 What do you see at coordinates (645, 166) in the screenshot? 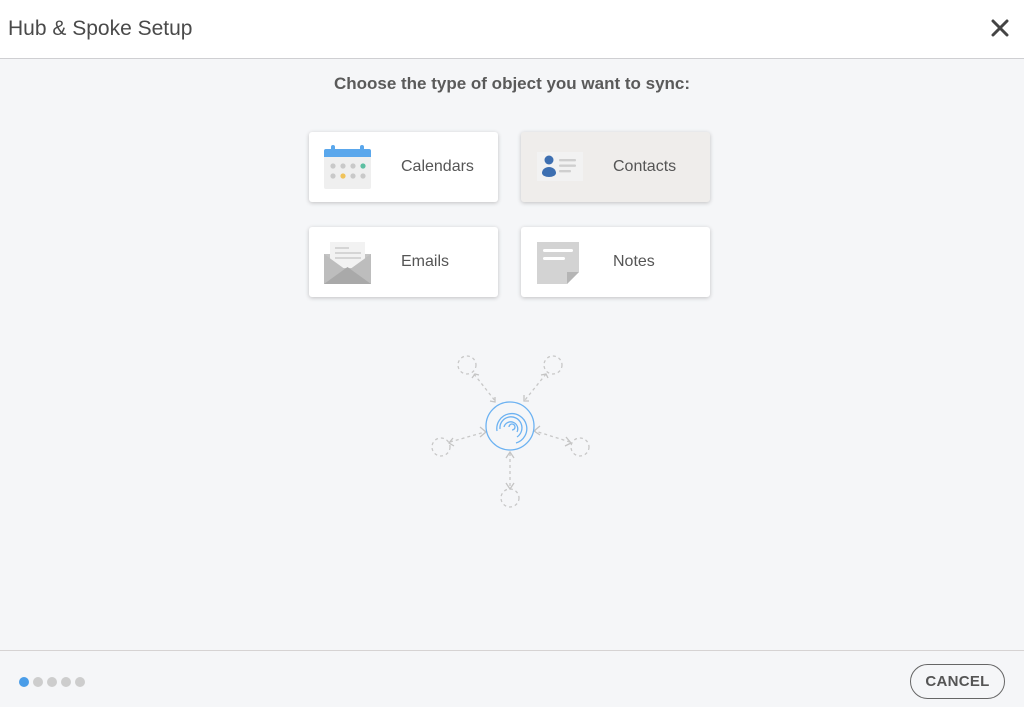
I see `option-label: Contacts` at bounding box center [645, 166].